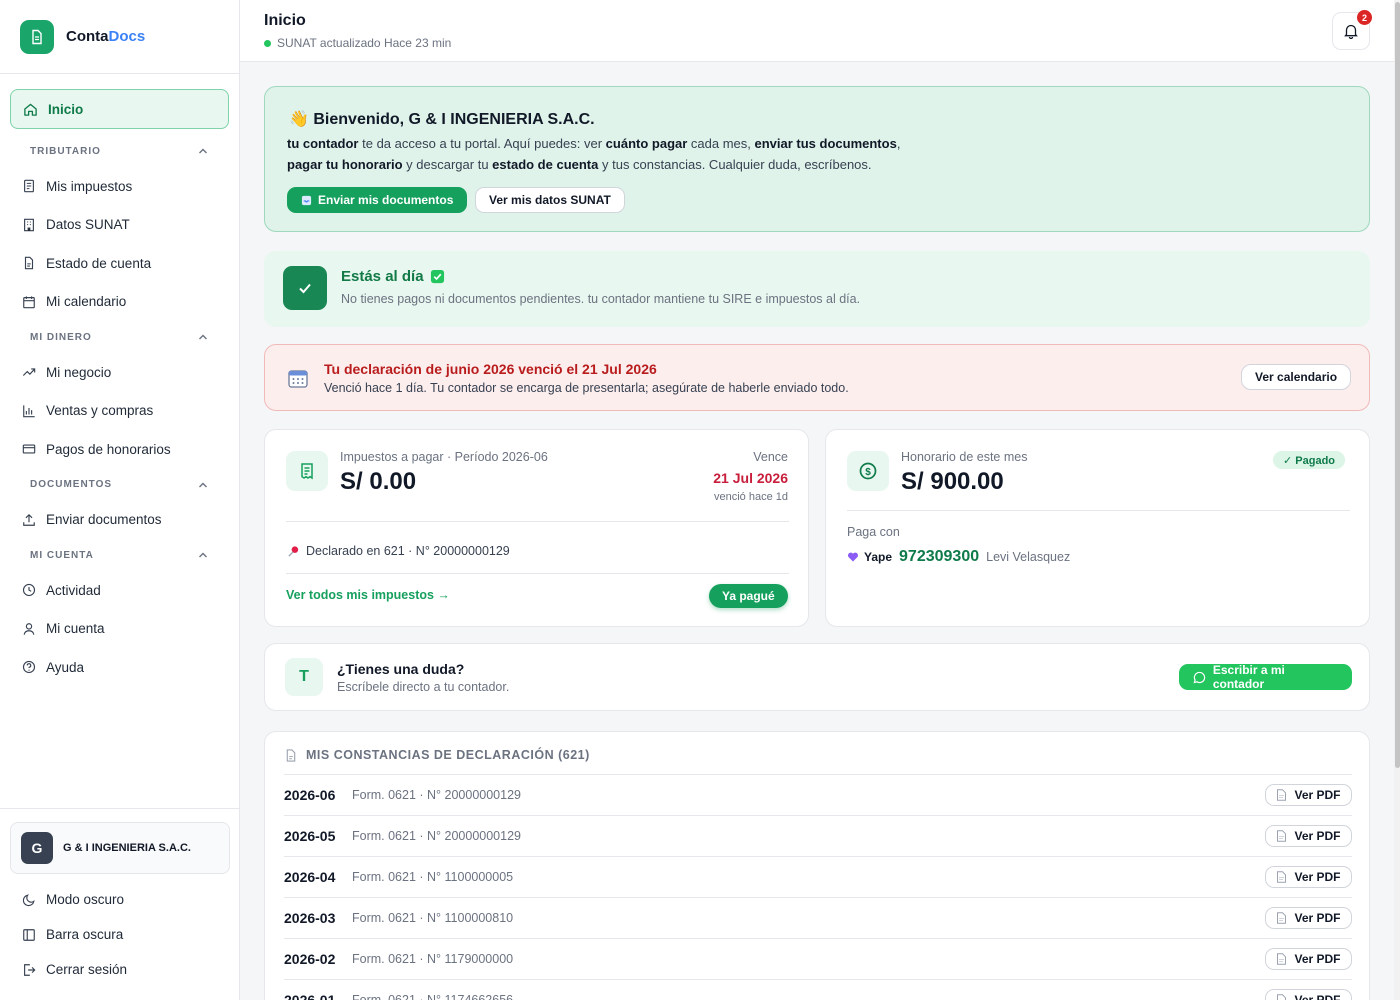 Image resolution: width=1400 pixels, height=1000 pixels. Describe the element at coordinates (37, 36) in the screenshot. I see `document-icon` at that location.